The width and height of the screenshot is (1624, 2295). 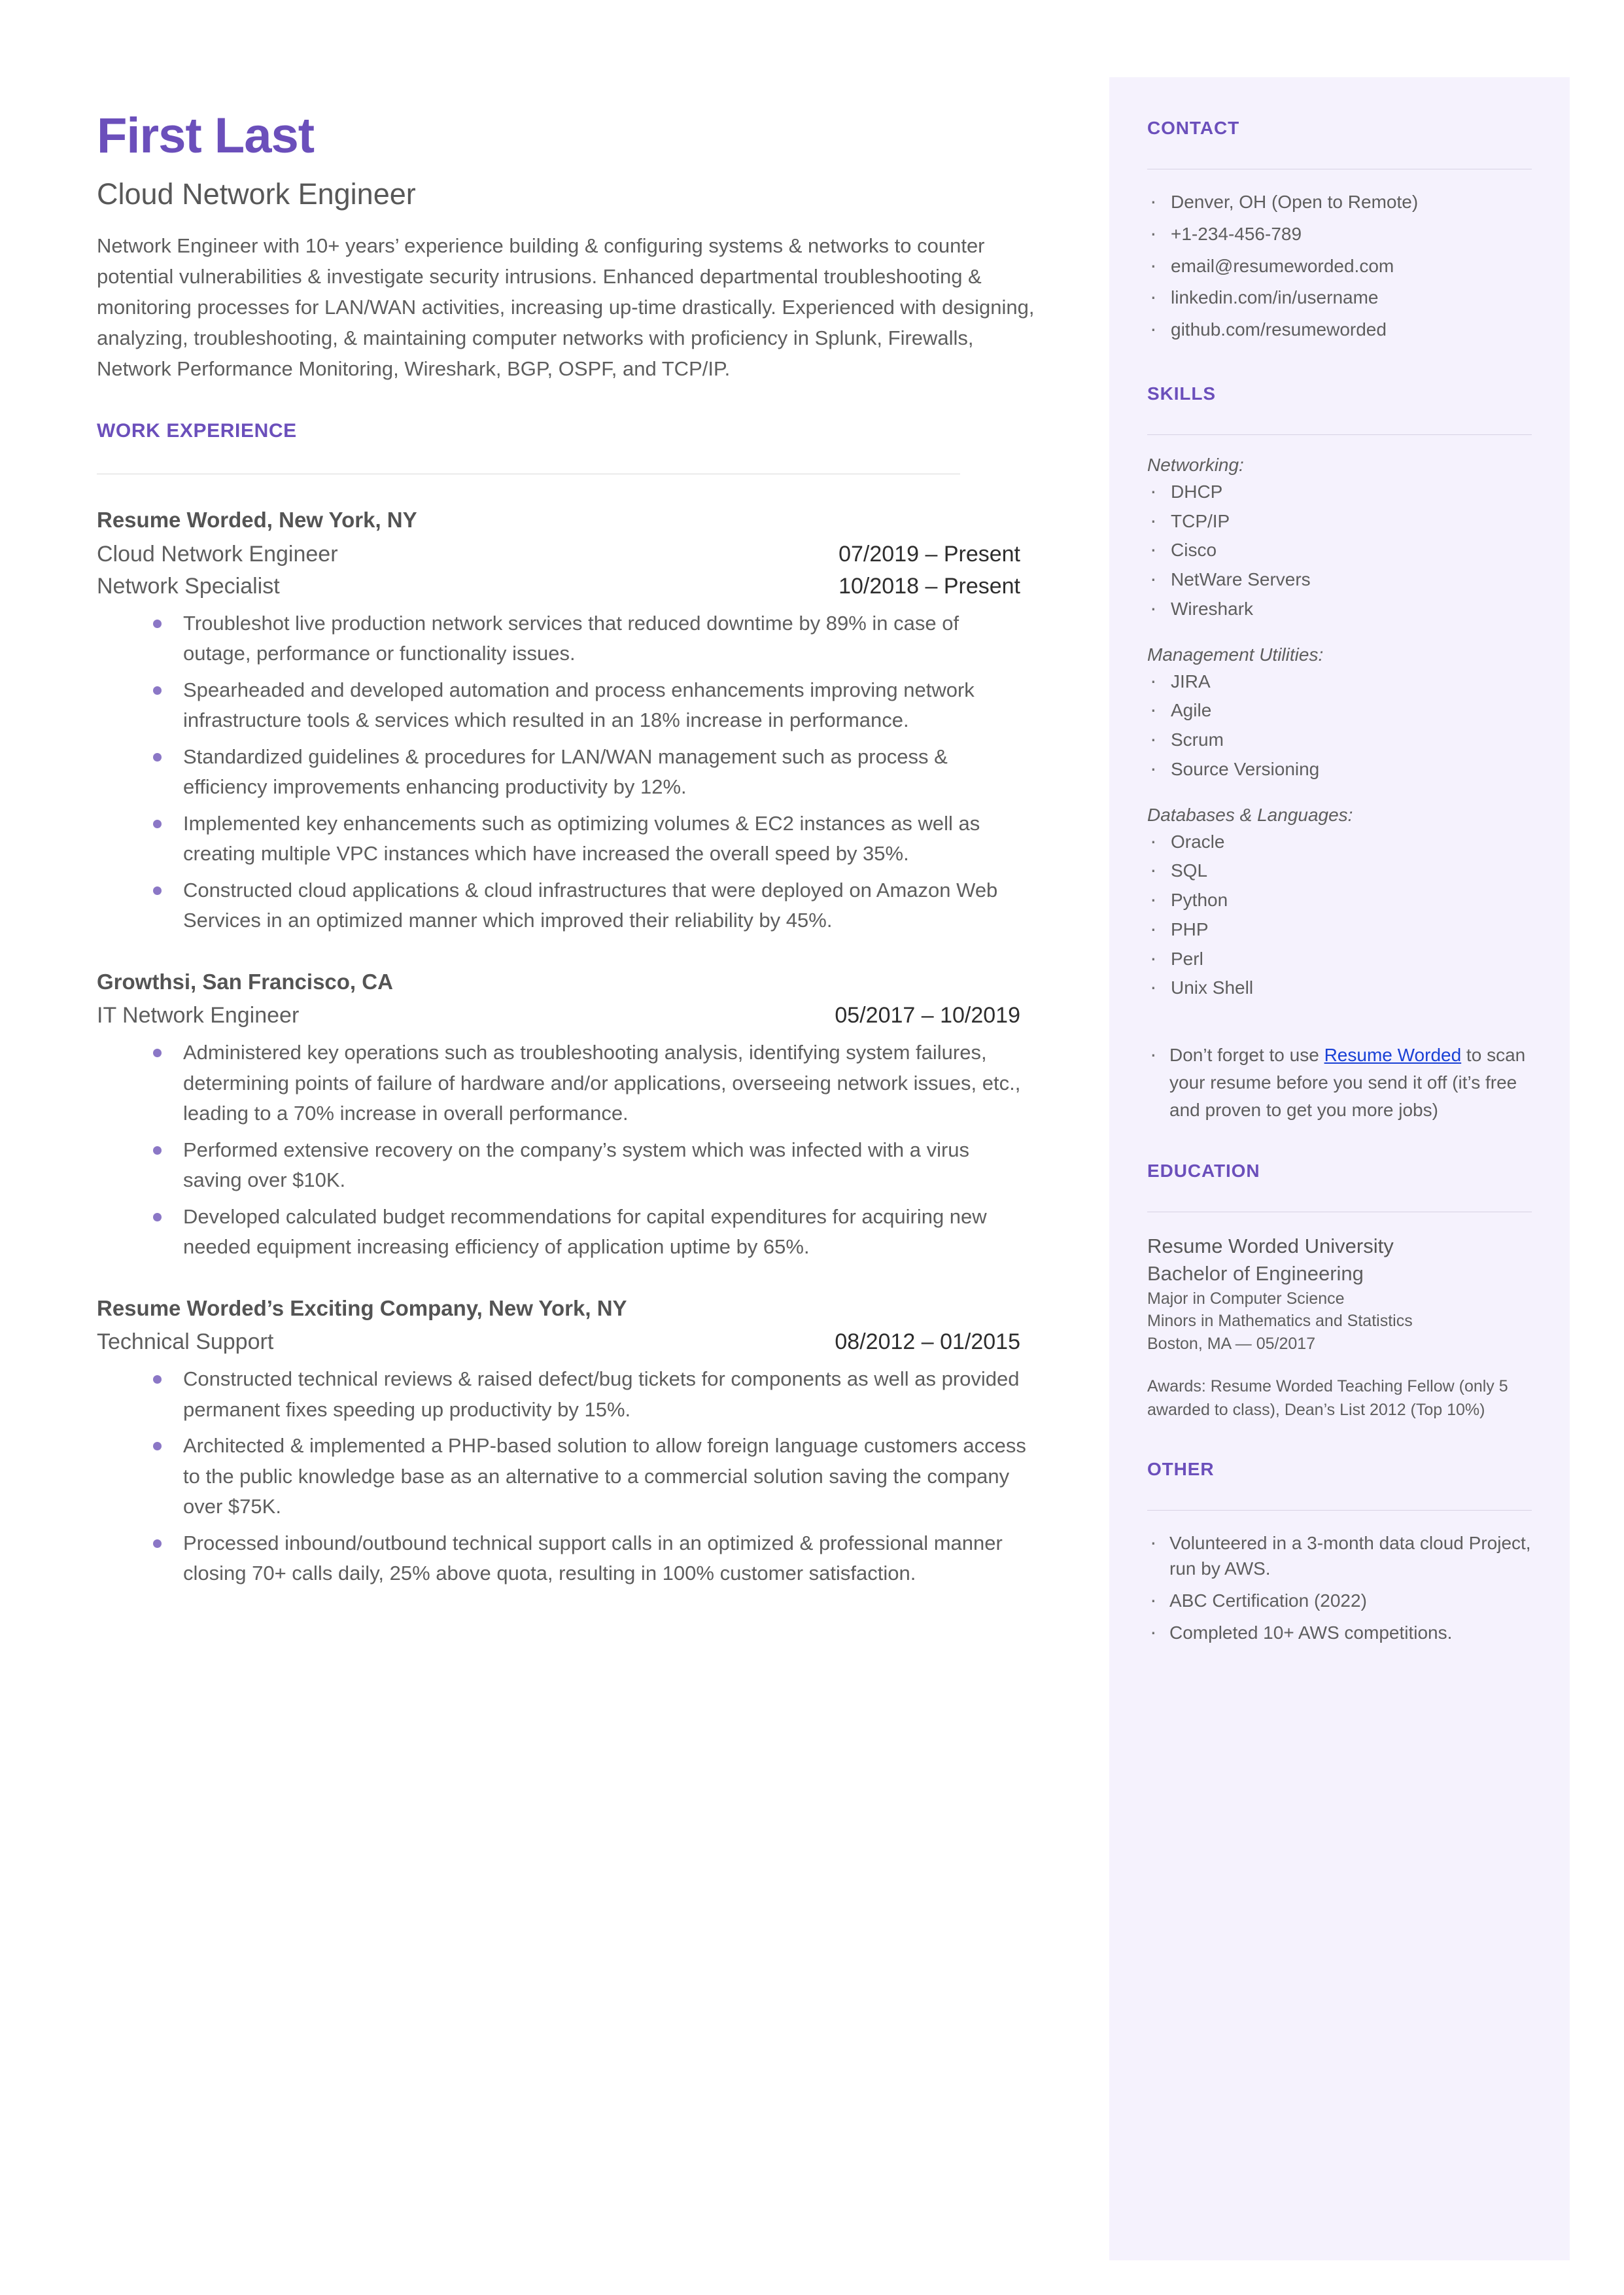 What do you see at coordinates (245, 981) in the screenshot?
I see `job-company: Growthsi, San Francisco, CA` at bounding box center [245, 981].